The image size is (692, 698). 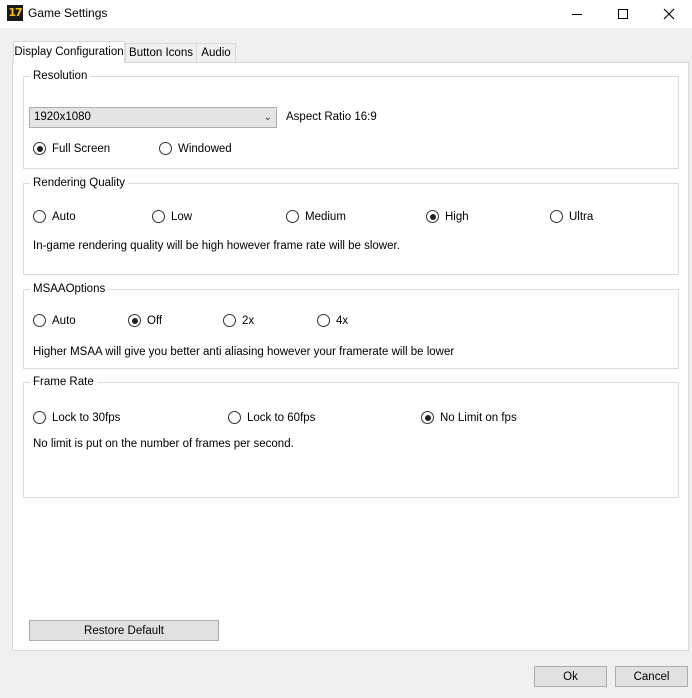 I want to click on close-button, so click(x=669, y=14).